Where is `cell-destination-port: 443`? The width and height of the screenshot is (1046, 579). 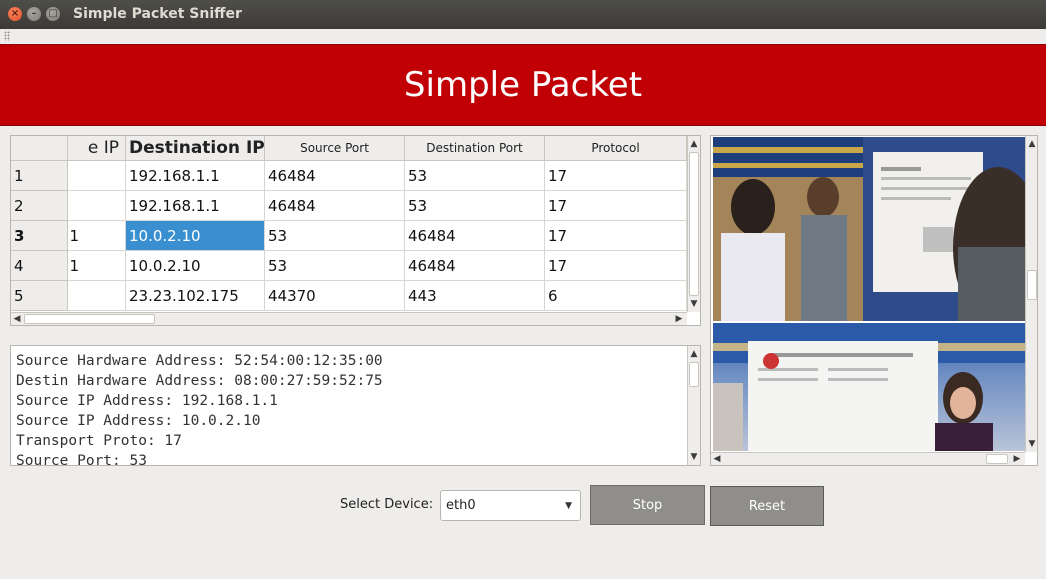
cell-destination-port: 443 is located at coordinates (475, 296).